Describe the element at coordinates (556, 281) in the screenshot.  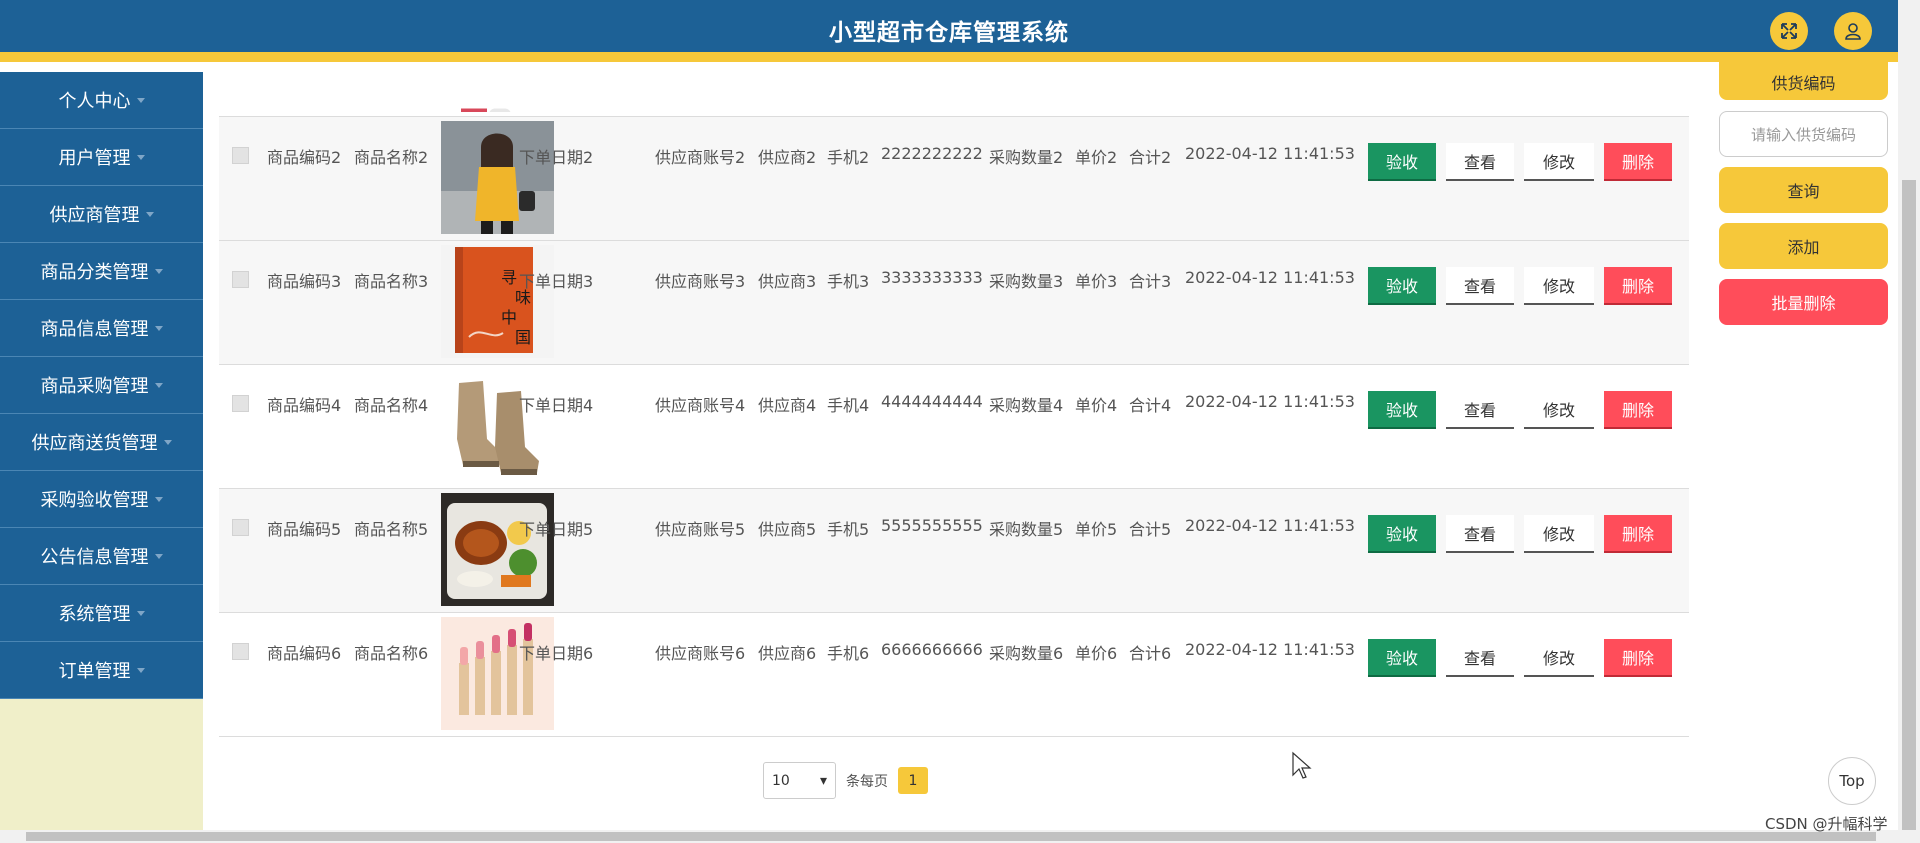
I see `order-date: 下单日期3` at that location.